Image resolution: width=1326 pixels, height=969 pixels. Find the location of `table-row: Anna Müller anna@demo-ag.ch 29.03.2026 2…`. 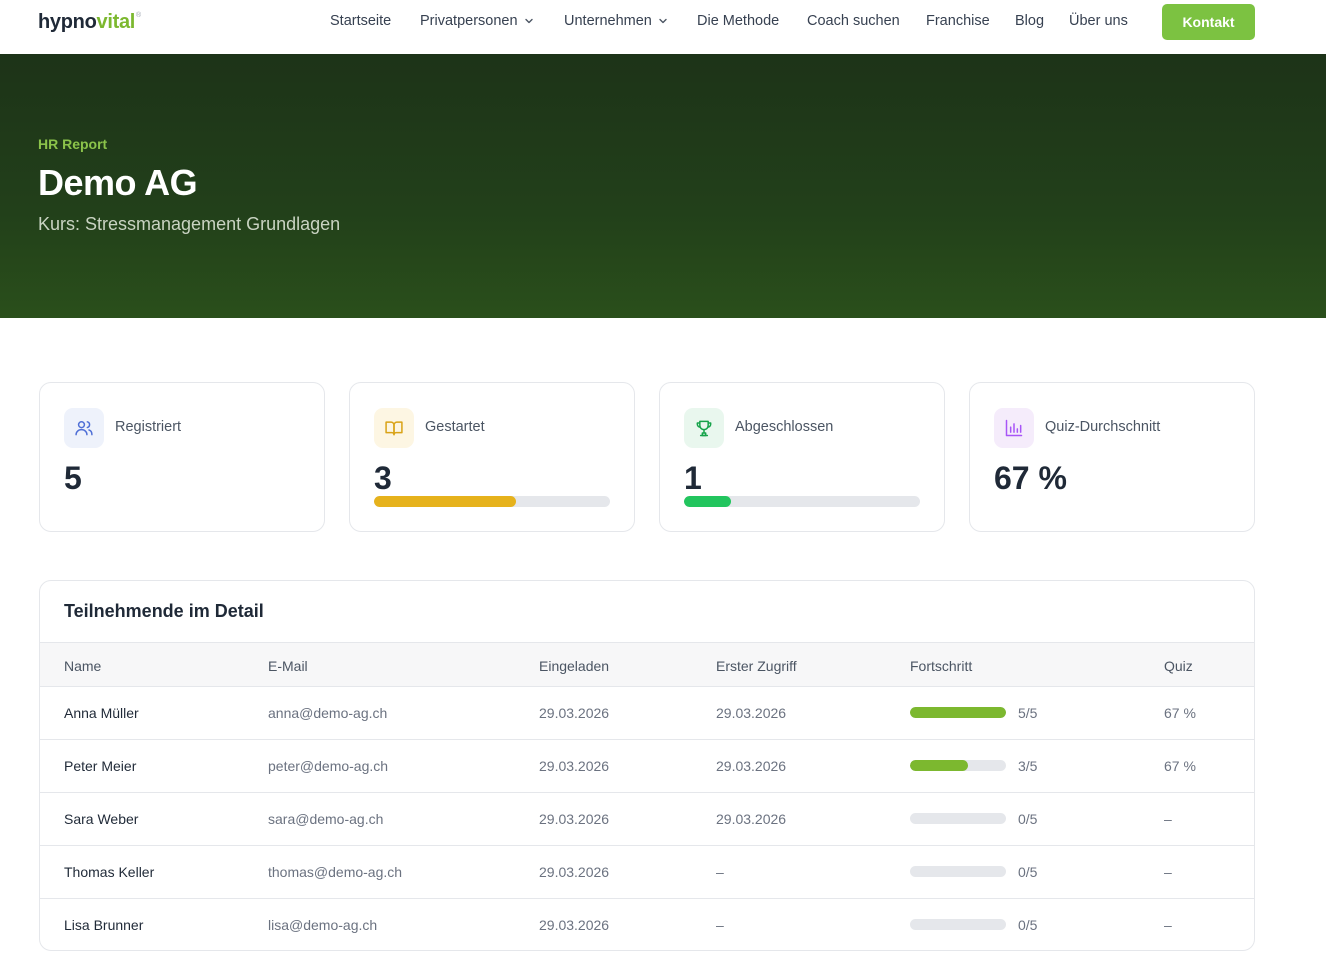

table-row: Anna Müller anna@demo-ag.ch 29.03.2026 2… is located at coordinates (647, 712).